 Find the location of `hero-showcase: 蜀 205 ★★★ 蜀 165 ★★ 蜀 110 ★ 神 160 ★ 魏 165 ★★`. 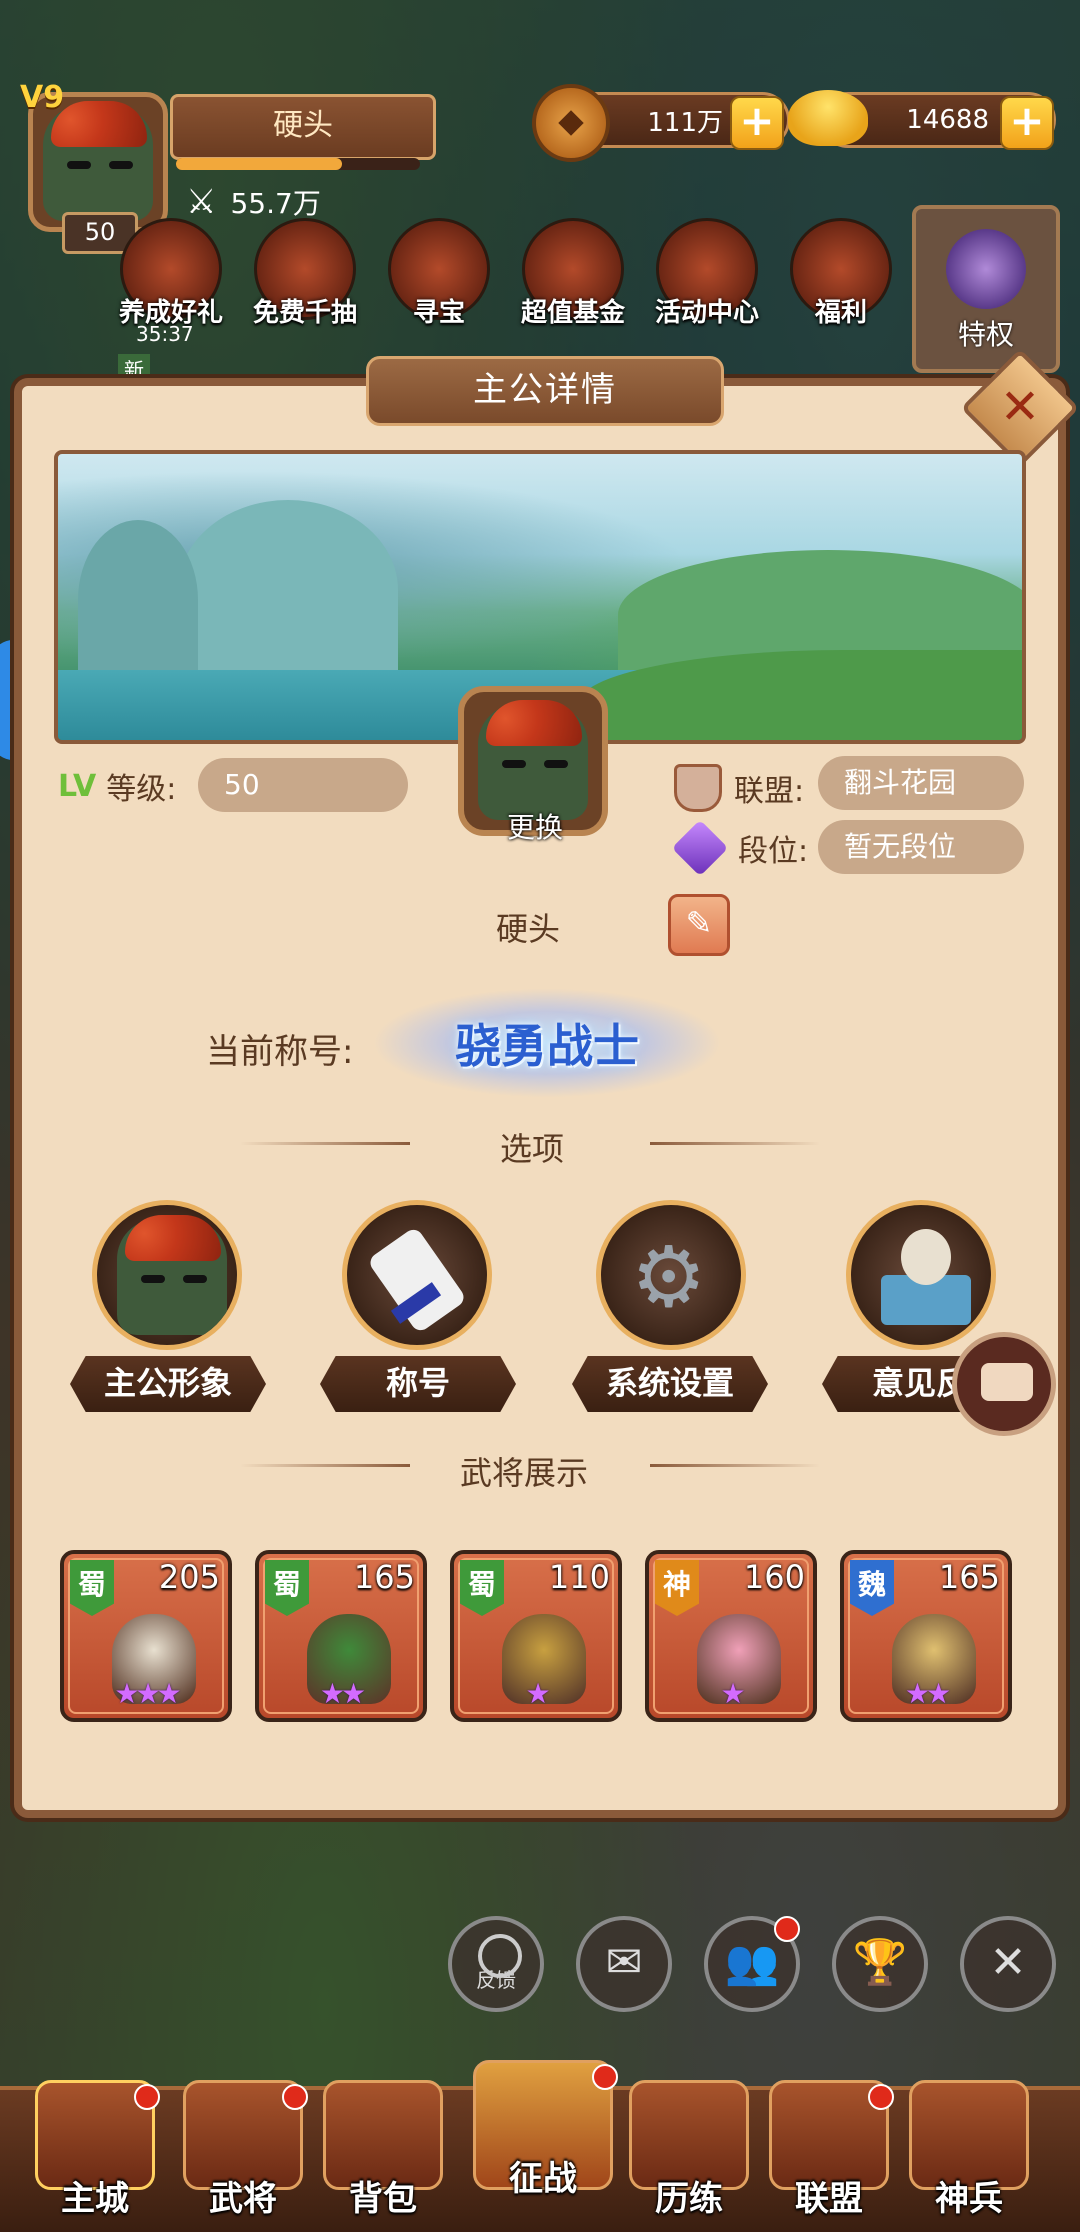

hero-showcase: 蜀 205 ★★★ 蜀 165 ★★ 蜀 110 ★ 神 160 ★ 魏 165 ★★ is located at coordinates (536, 1636).